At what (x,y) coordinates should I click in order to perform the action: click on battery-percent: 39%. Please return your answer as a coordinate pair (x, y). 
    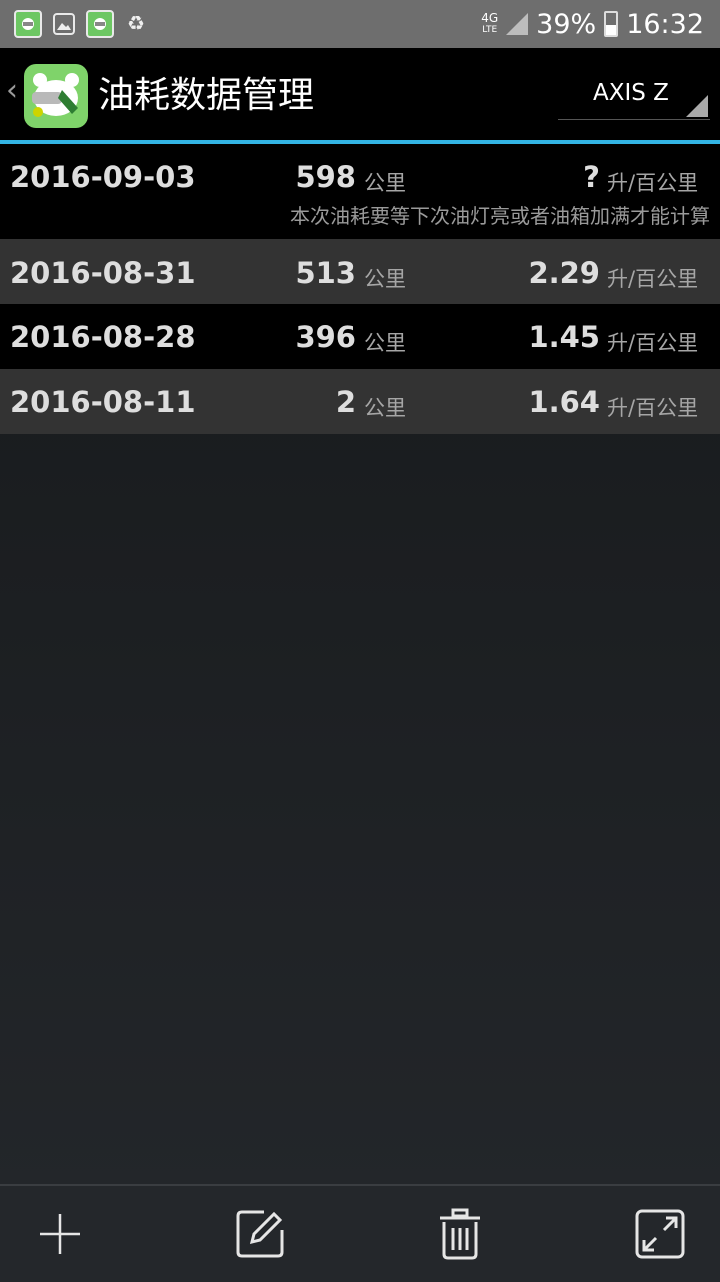
    Looking at the image, I should click on (566, 24).